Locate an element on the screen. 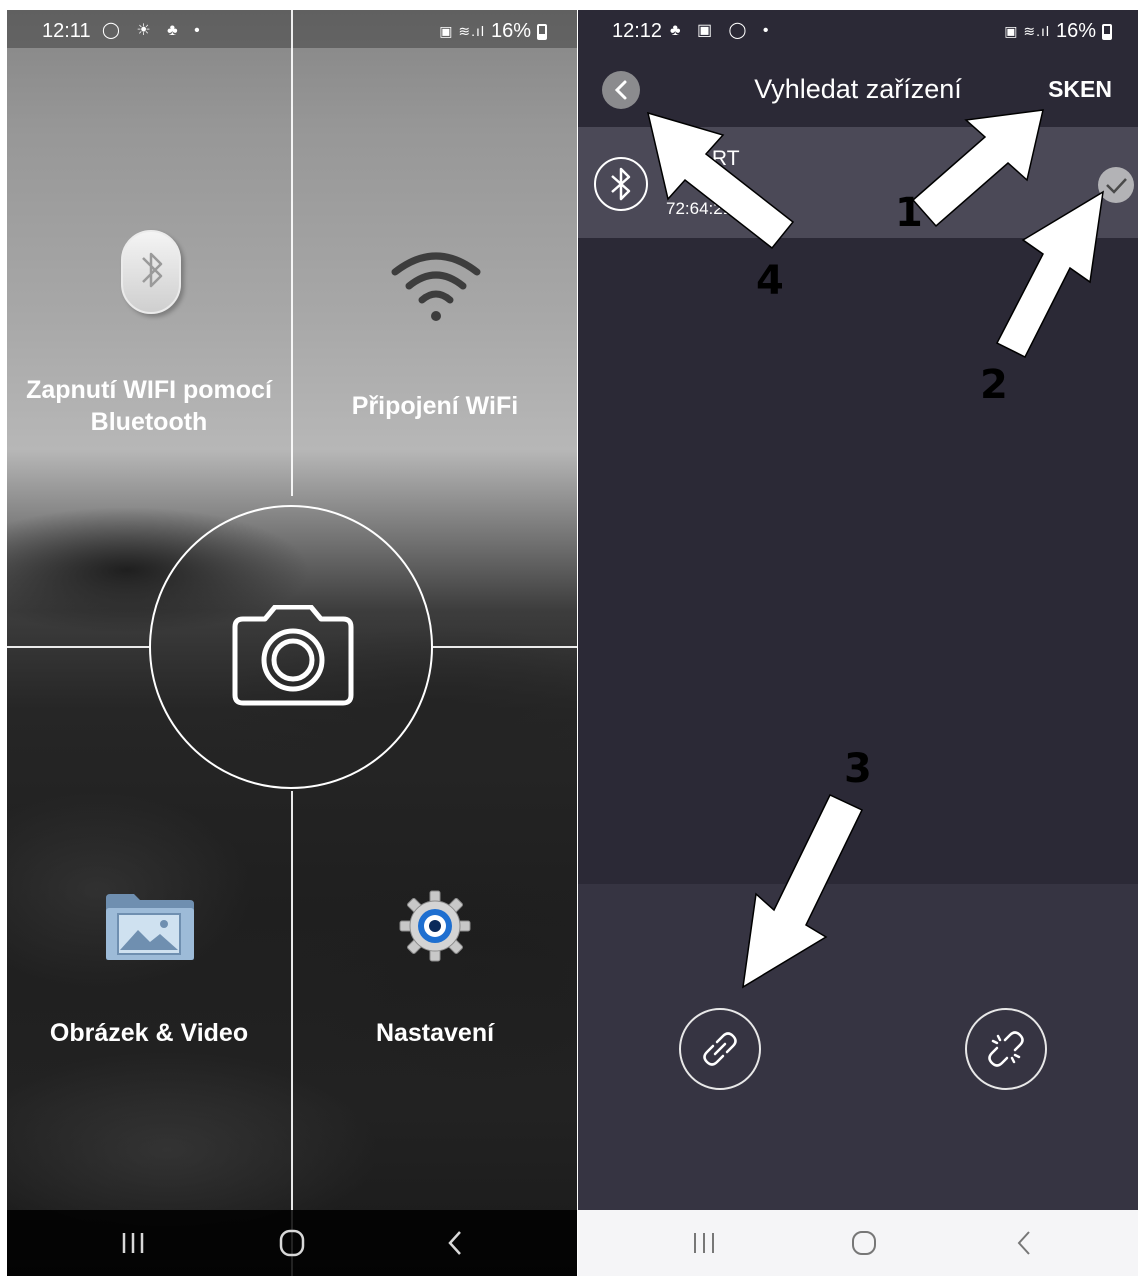 The height and width of the screenshot is (1276, 1139). checkmark-icon is located at coordinates (1116, 186).